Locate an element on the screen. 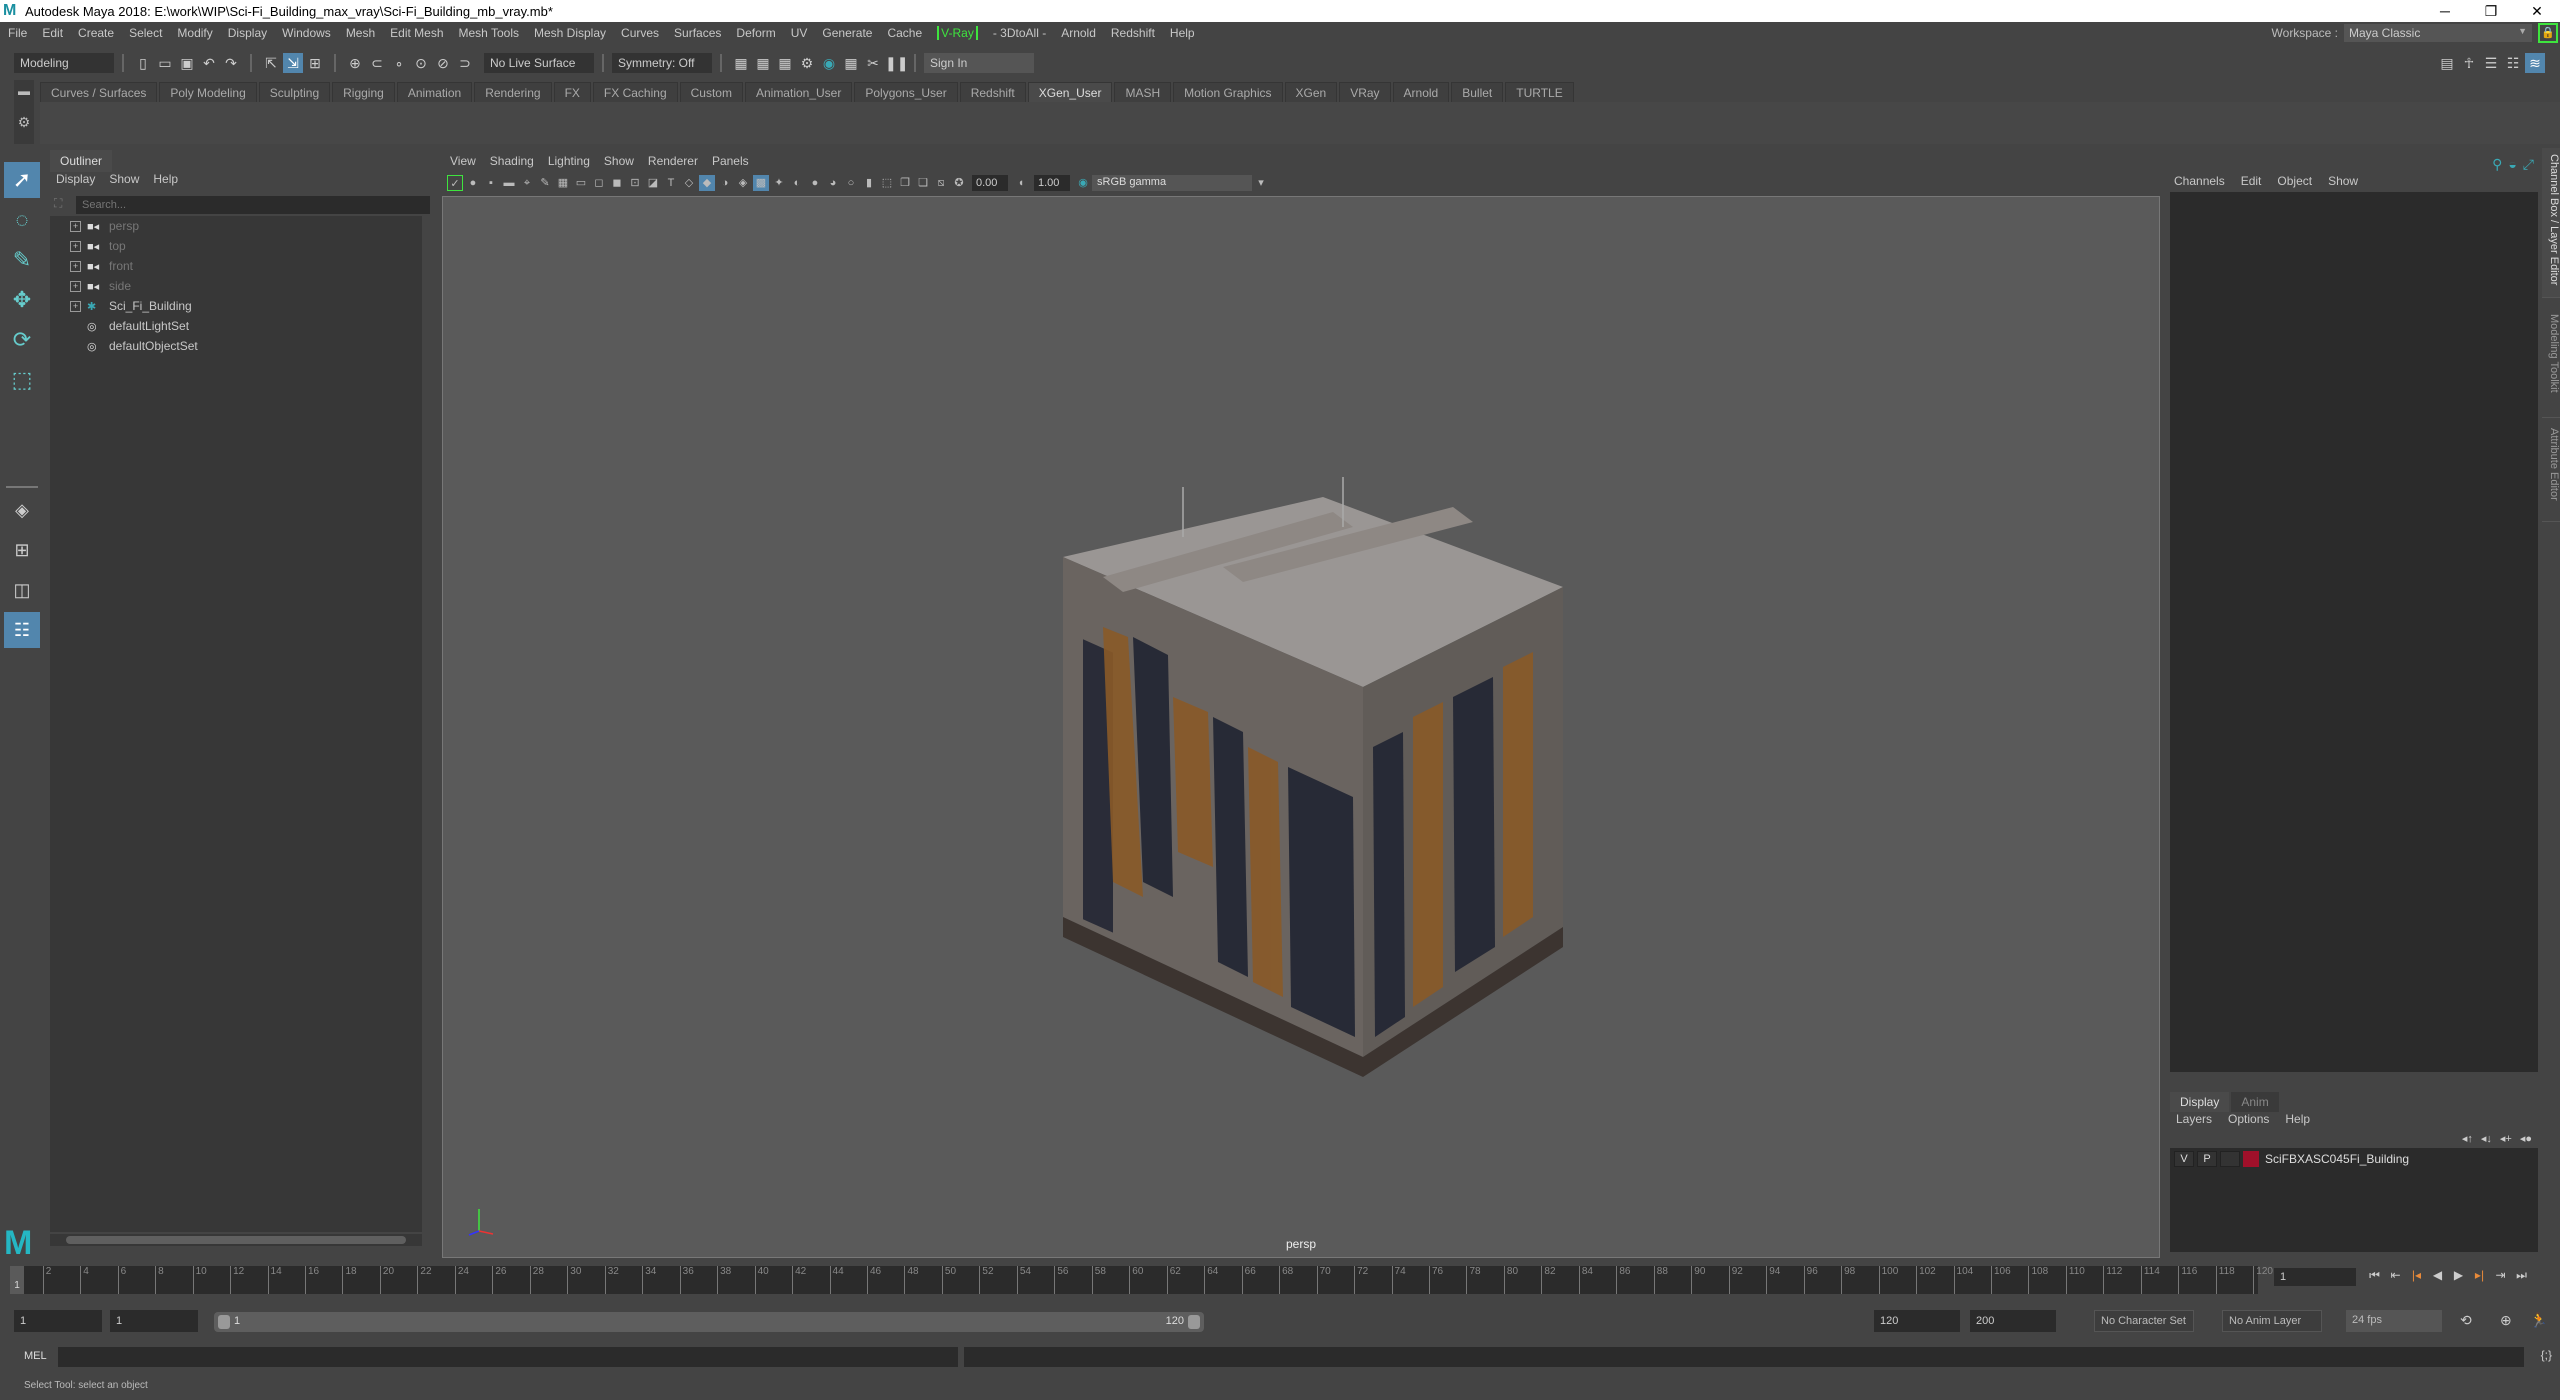 This screenshot has height=1400, width=2560. step-forward-frame-icon: ⇥ is located at coordinates (2500, 1275).